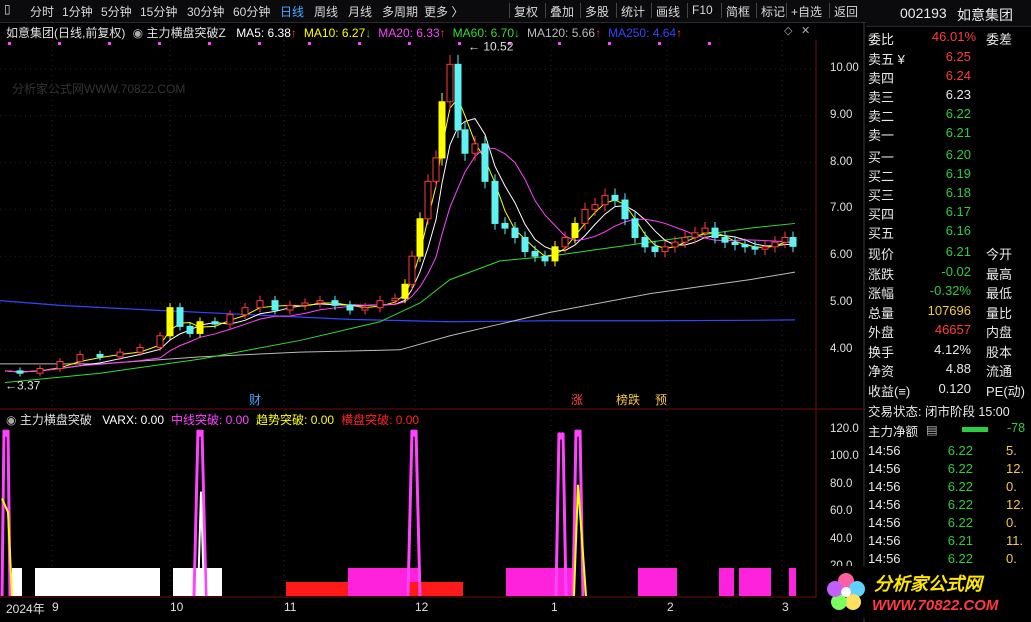 Image resolution: width=1031 pixels, height=622 pixels. I want to click on period-tab-7: 周线, so click(326, 11).